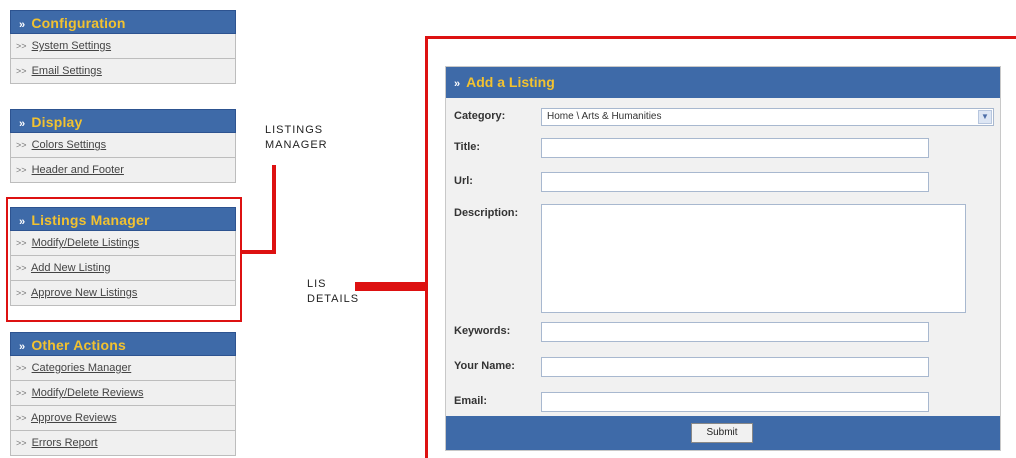 The image size is (1016, 458). I want to click on sidebar-item-categories-manager: >> Categories Manager, so click(123, 368).